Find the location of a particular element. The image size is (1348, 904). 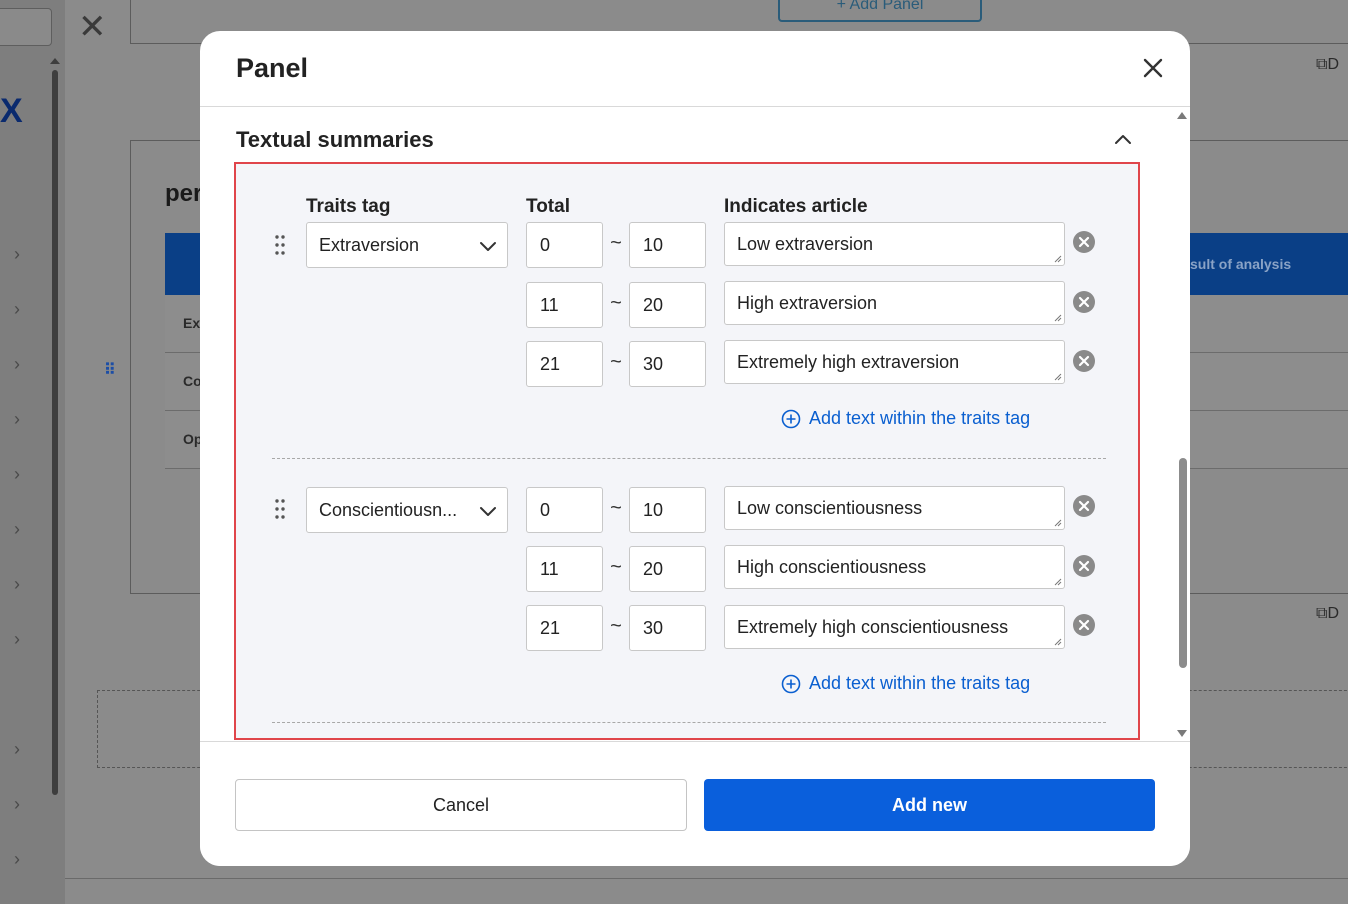

modal-header: Panel is located at coordinates (695, 69).